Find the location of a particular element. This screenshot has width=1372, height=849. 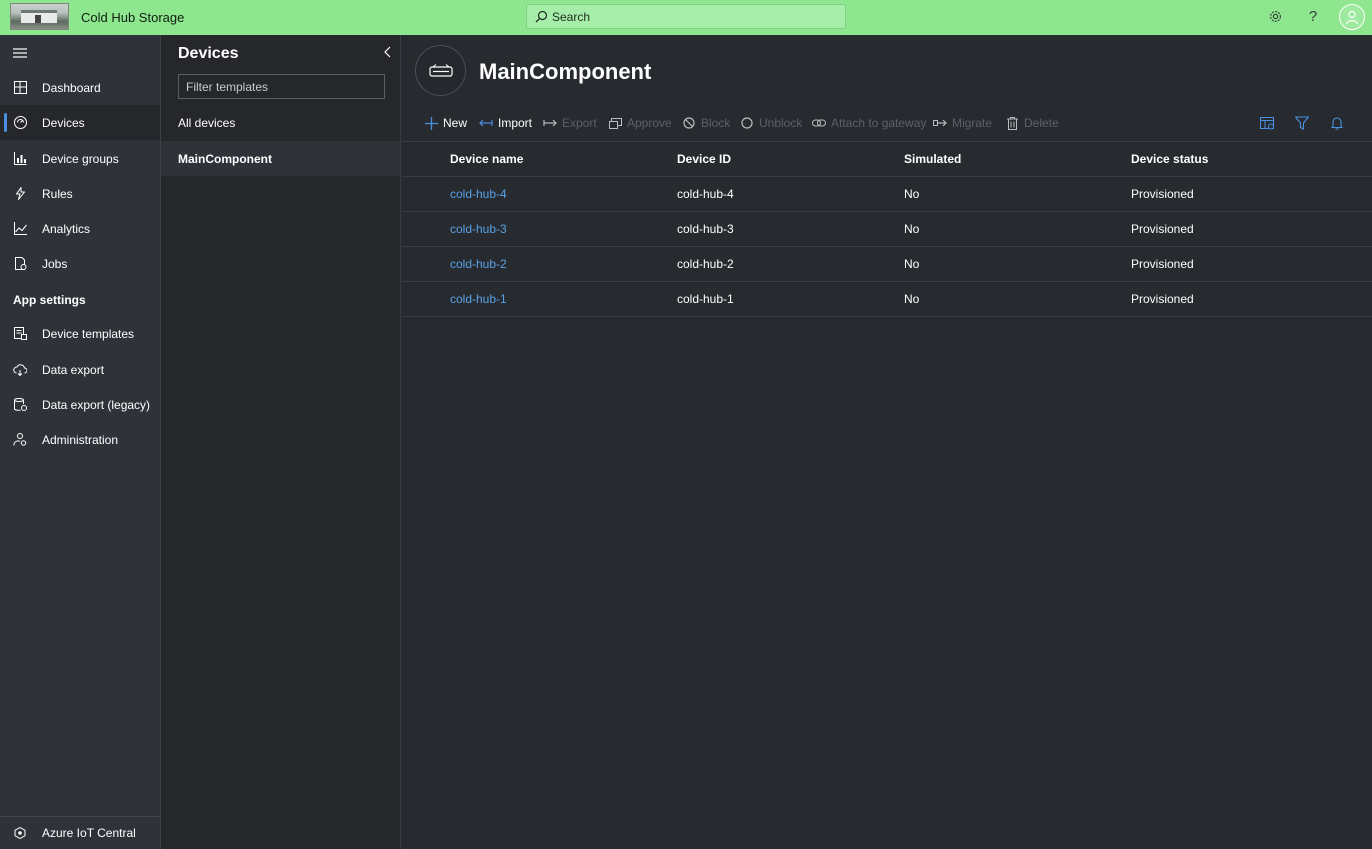

migrate-icon is located at coordinates (940, 123).